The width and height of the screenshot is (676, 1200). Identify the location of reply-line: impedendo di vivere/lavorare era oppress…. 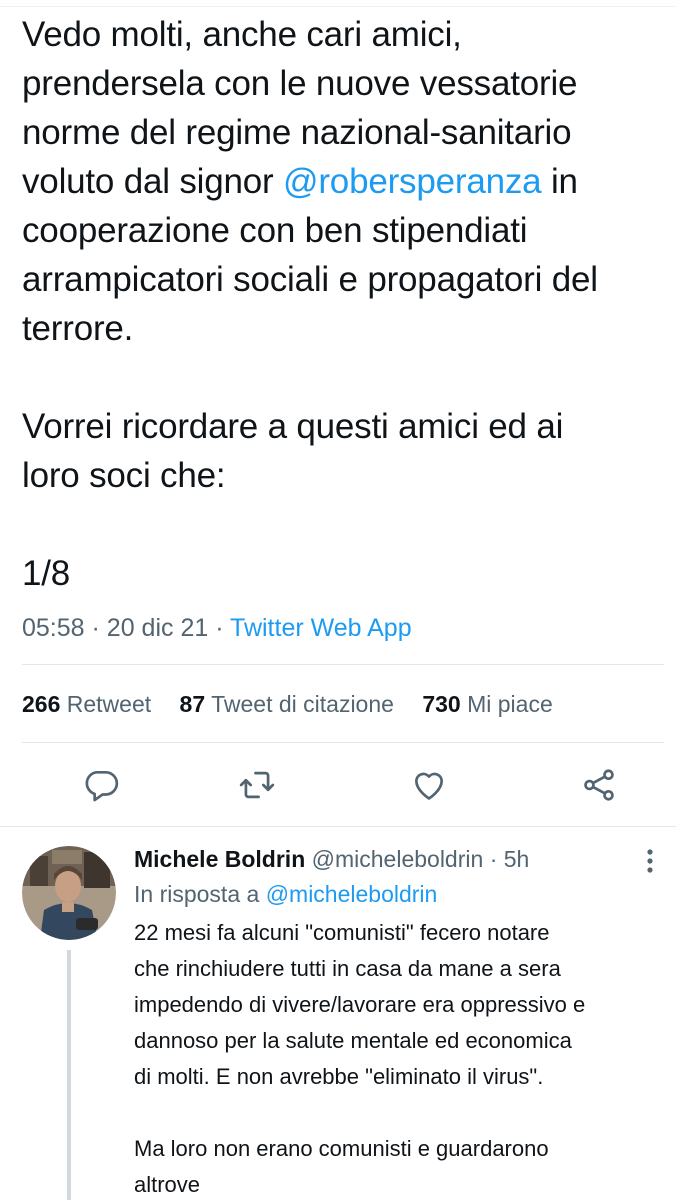
(360, 1004).